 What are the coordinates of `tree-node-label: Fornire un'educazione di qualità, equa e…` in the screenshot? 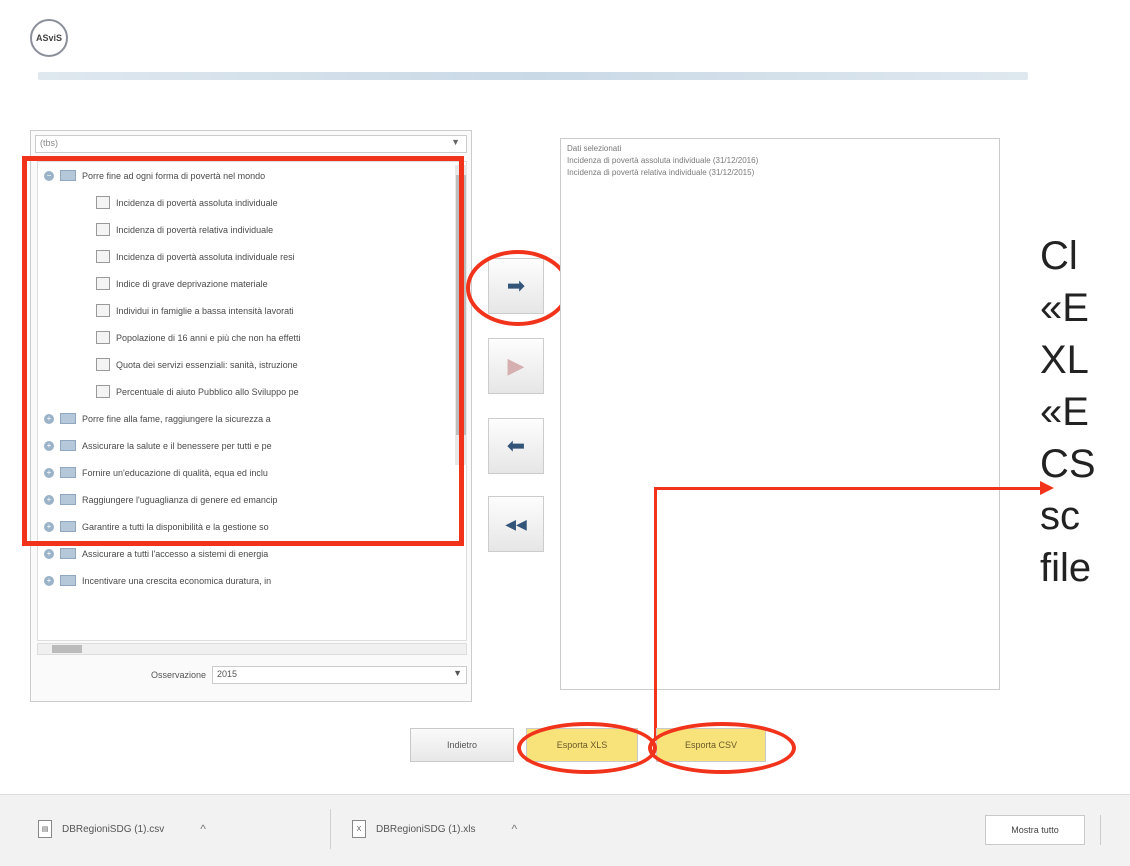 It's located at (175, 472).